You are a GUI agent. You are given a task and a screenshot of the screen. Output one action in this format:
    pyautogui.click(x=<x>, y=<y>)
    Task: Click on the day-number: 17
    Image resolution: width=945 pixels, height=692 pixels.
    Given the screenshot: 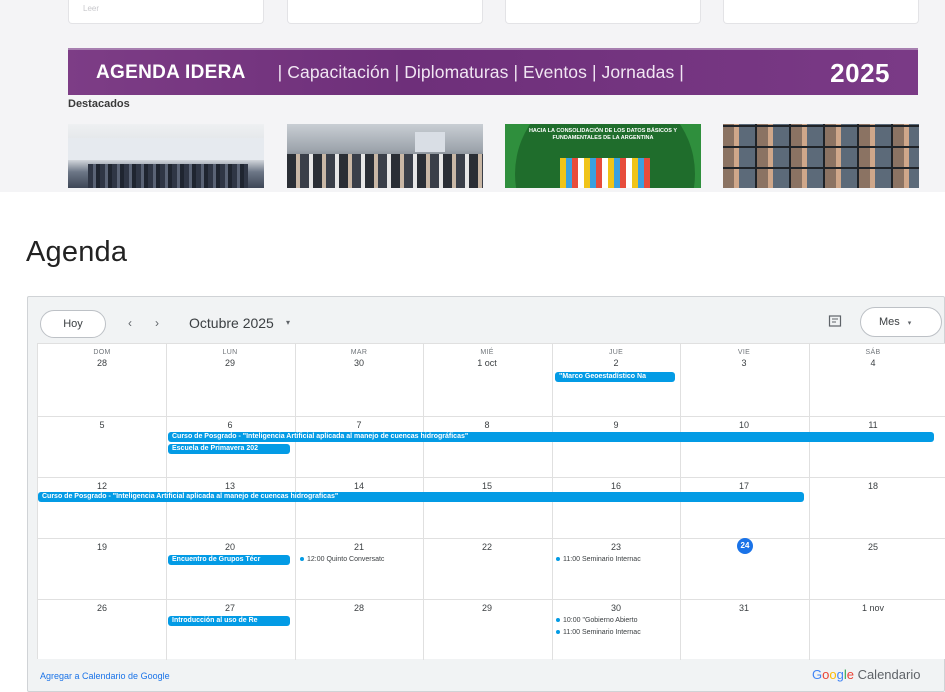 What is the action you would take?
    pyautogui.click(x=744, y=486)
    